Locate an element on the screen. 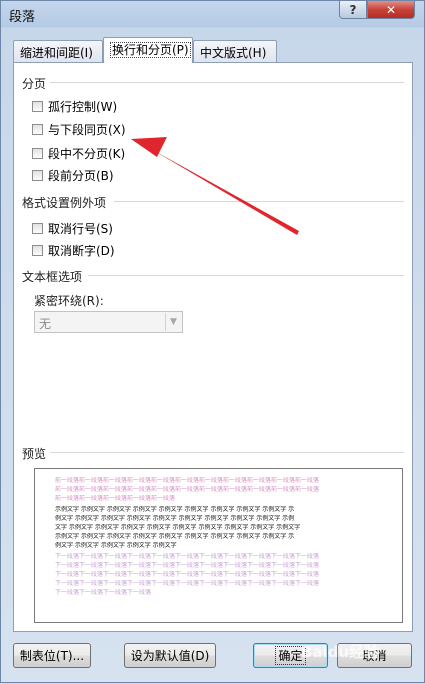 The image size is (425, 684). checkbox-label: 取消断字(D) is located at coordinates (81, 251).